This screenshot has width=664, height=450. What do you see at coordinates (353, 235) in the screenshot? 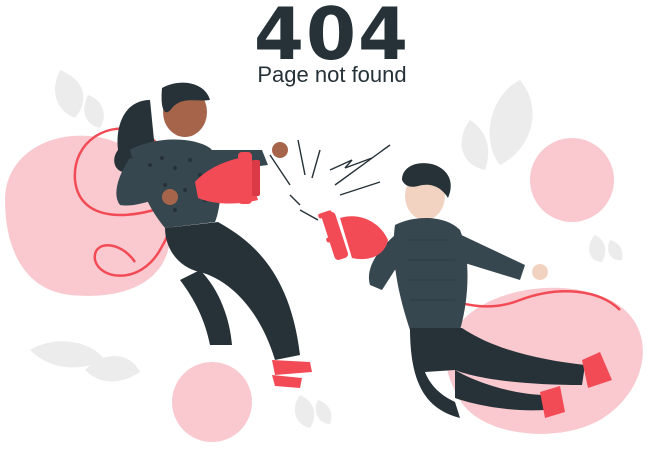
I see `plug-male` at bounding box center [353, 235].